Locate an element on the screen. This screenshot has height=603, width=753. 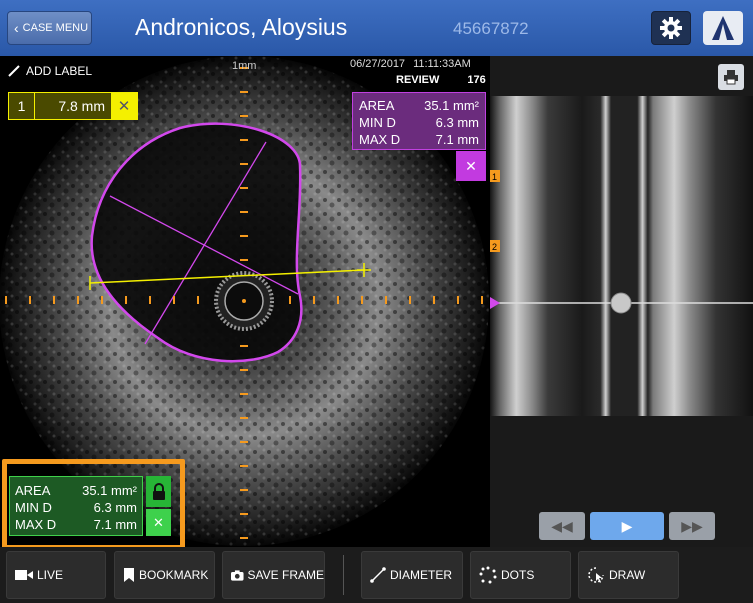
diameter-label: DIAMETER is located at coordinates (421, 575).